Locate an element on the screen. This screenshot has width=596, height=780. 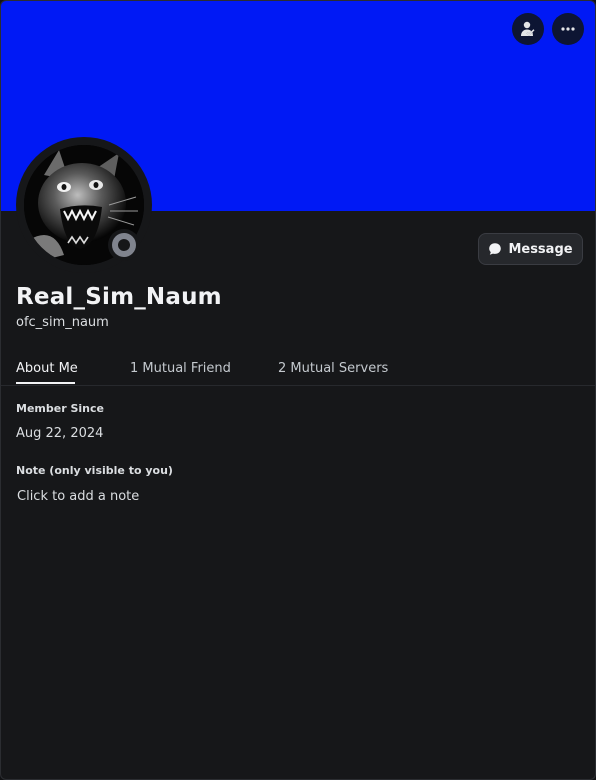
more-options-button is located at coordinates (568, 29).